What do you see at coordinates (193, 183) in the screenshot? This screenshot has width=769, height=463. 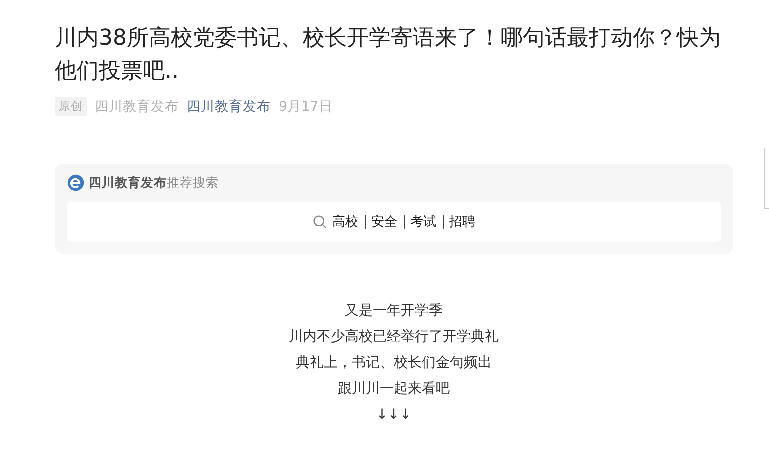 I see `recommend-label: 推荐搜索` at bounding box center [193, 183].